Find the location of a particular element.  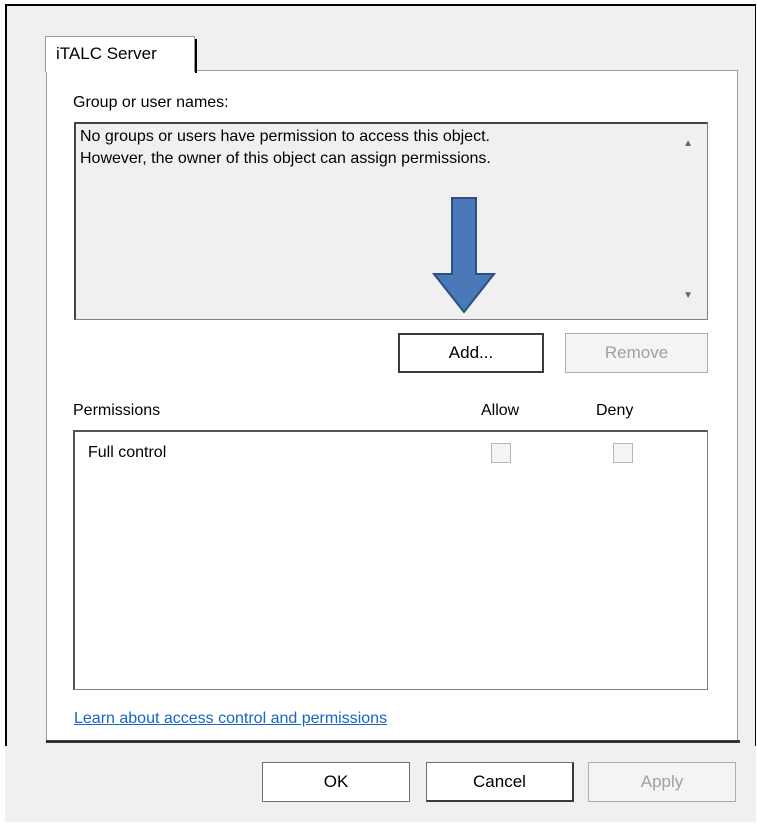

deny-column-header: Deny is located at coordinates (615, 410).